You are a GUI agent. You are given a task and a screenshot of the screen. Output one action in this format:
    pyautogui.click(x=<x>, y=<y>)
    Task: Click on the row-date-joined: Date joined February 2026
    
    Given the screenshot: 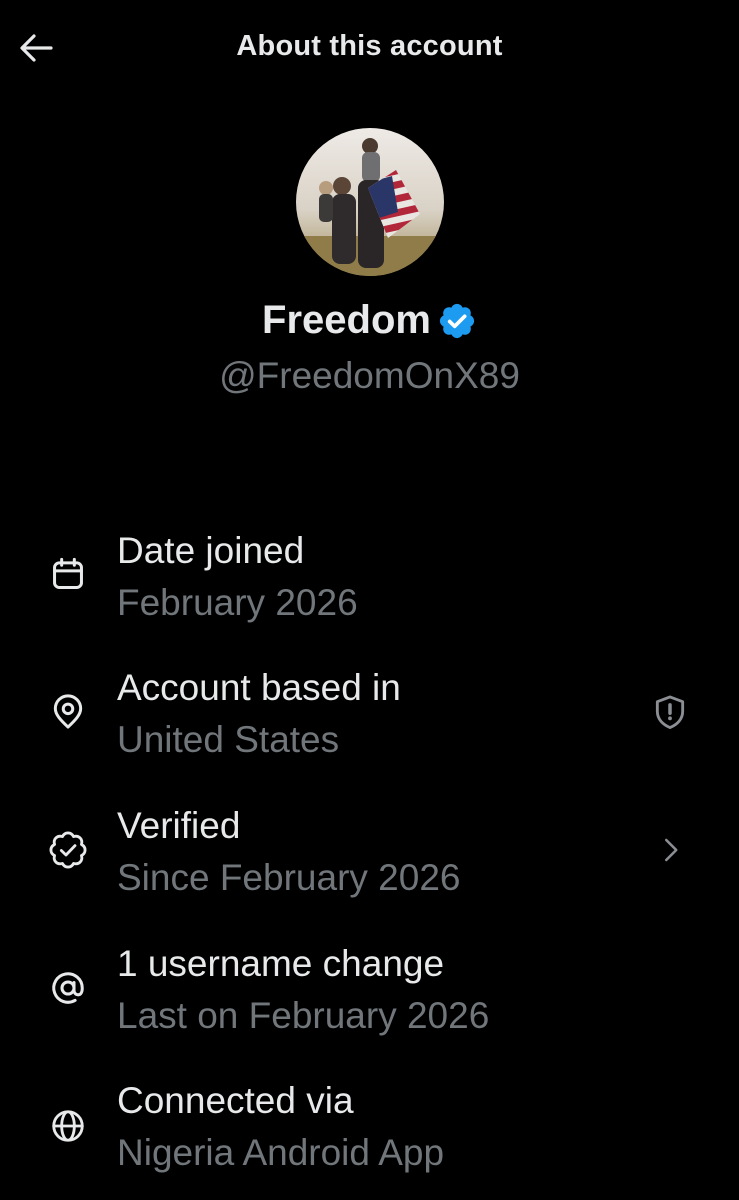 What is the action you would take?
    pyautogui.click(x=369, y=586)
    